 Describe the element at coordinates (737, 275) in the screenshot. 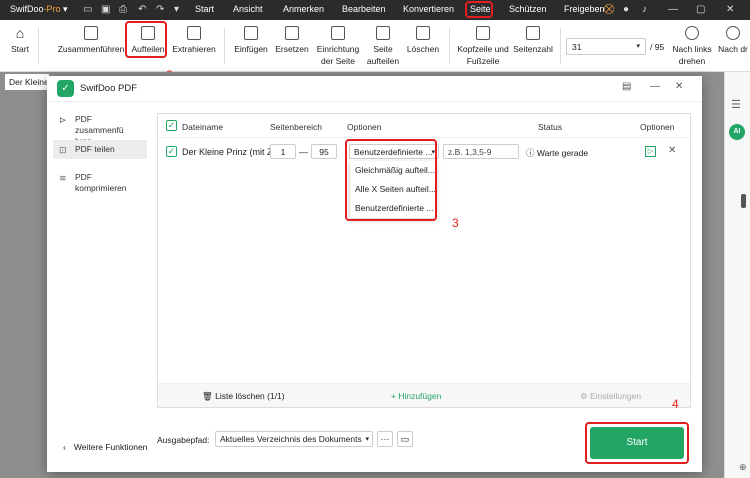

I see `right-panel: ☰ AI ⊕` at that location.